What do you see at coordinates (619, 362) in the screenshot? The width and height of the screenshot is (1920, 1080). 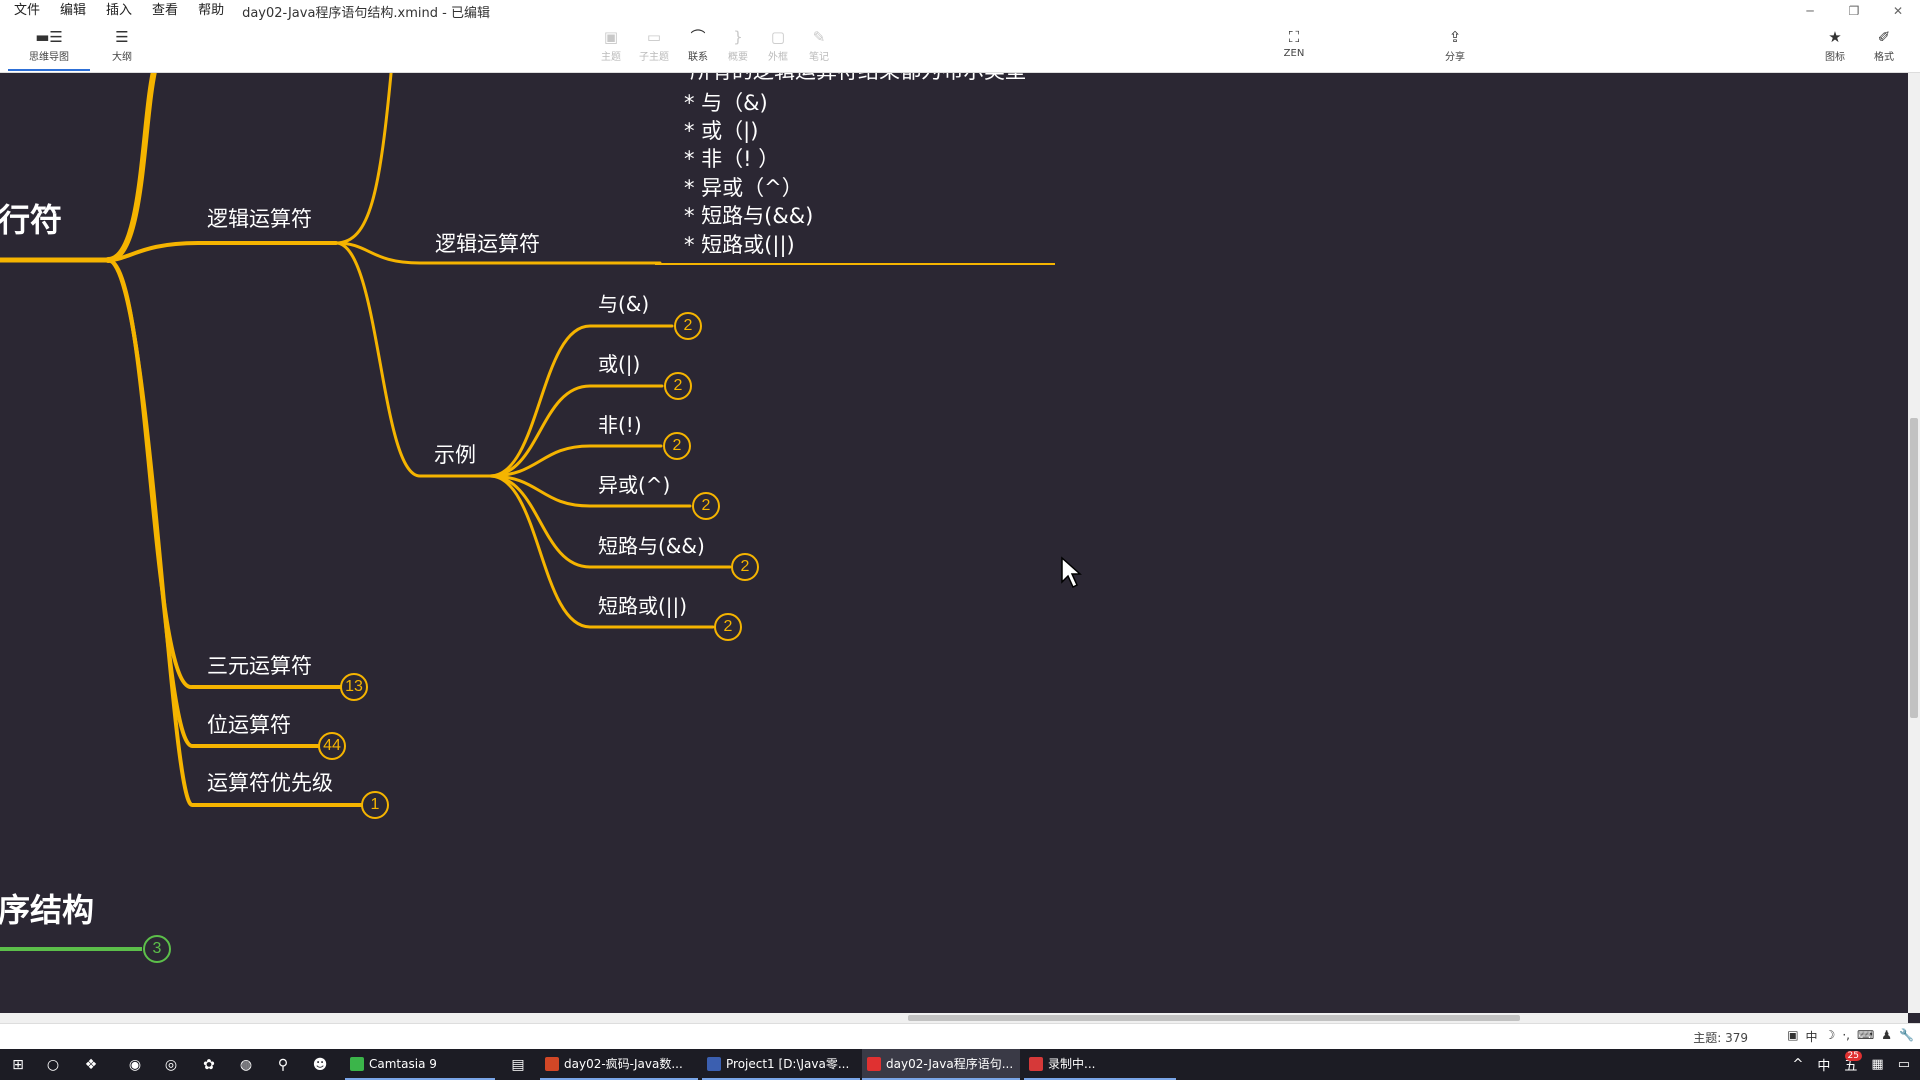 I see `topic-example-or: 或(|)` at bounding box center [619, 362].